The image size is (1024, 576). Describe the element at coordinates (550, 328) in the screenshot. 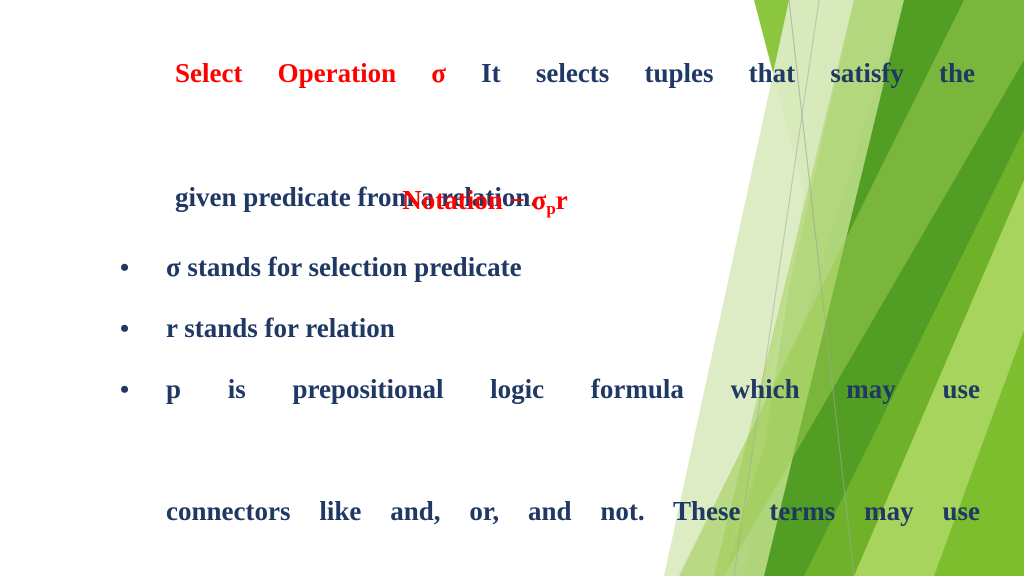

I see `list-item: • r stands for relation` at that location.